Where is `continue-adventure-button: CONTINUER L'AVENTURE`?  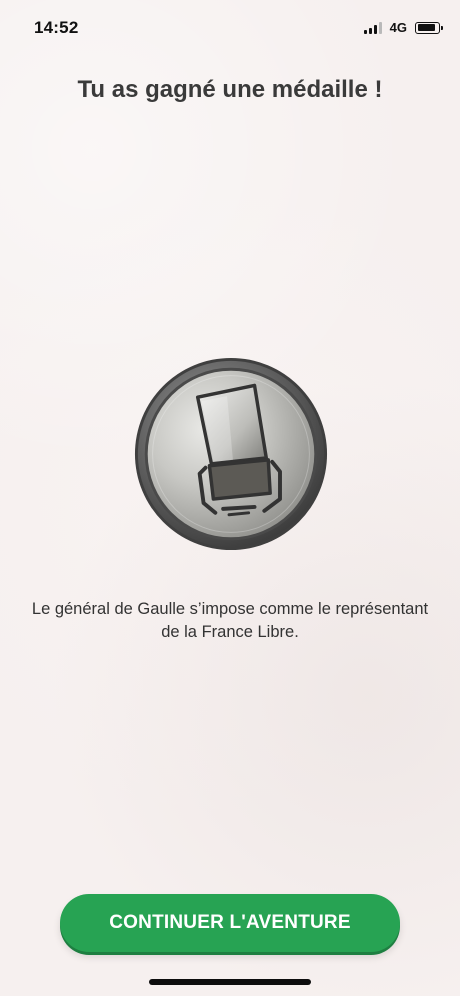 continue-adventure-button: CONTINUER L'AVENTURE is located at coordinates (230, 923).